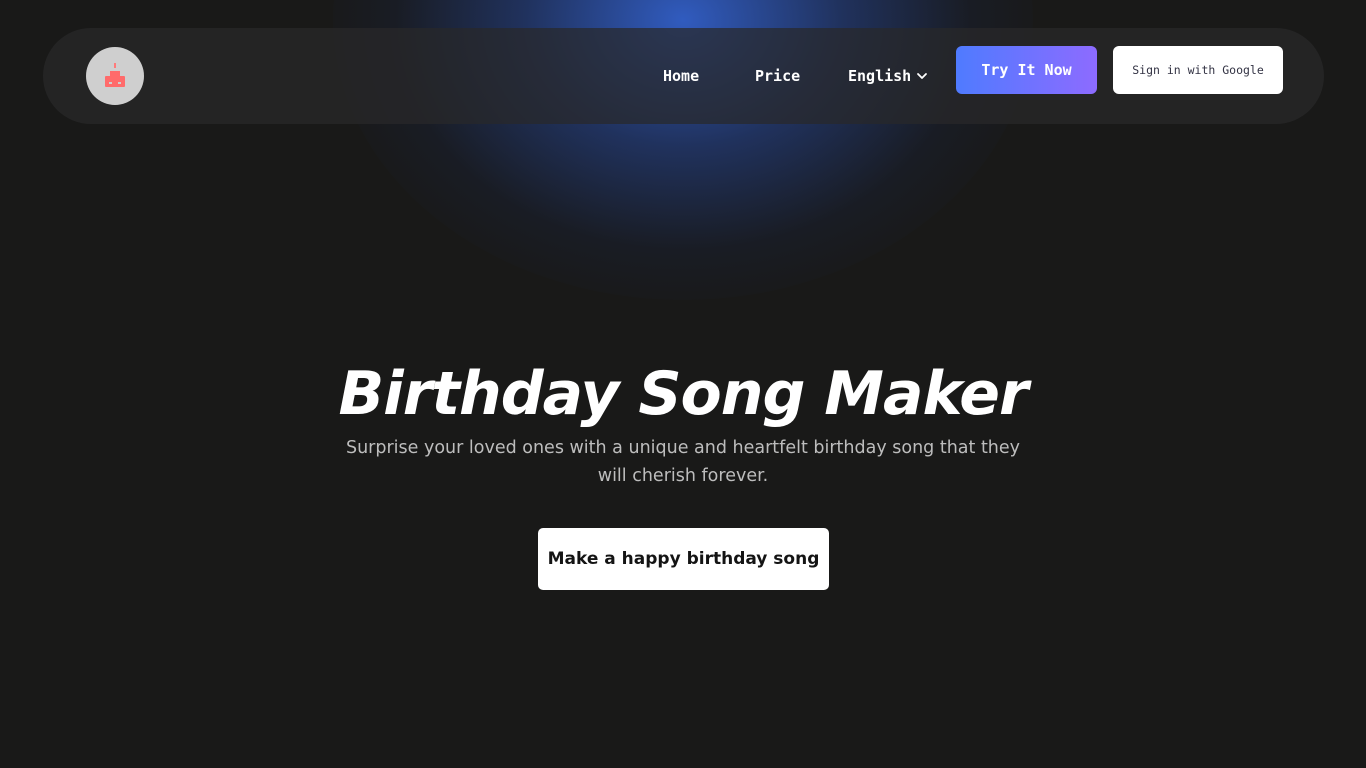  What do you see at coordinates (683, 559) in the screenshot?
I see `make-song-button: Make a happy birthday song` at bounding box center [683, 559].